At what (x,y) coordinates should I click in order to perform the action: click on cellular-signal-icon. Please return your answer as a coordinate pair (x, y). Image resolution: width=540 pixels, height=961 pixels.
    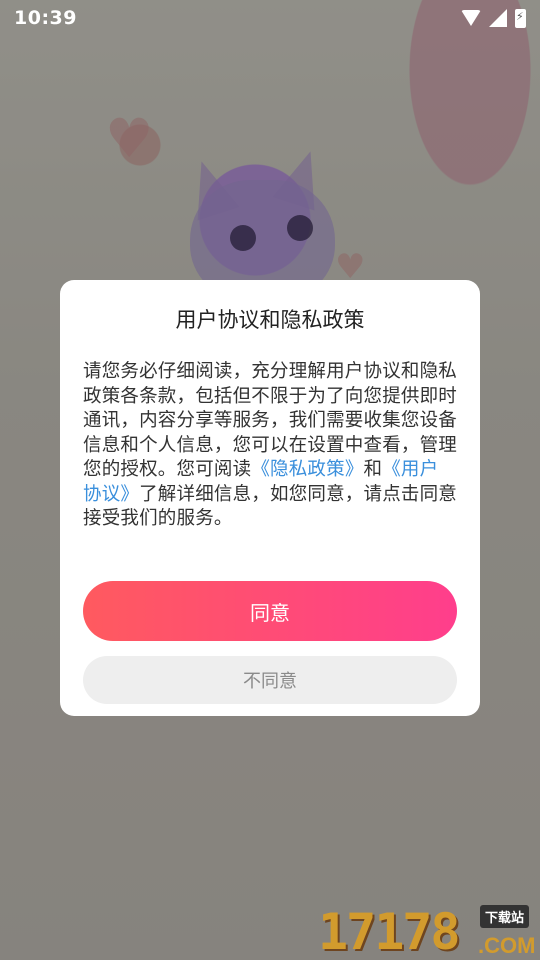
    Looking at the image, I should click on (498, 18).